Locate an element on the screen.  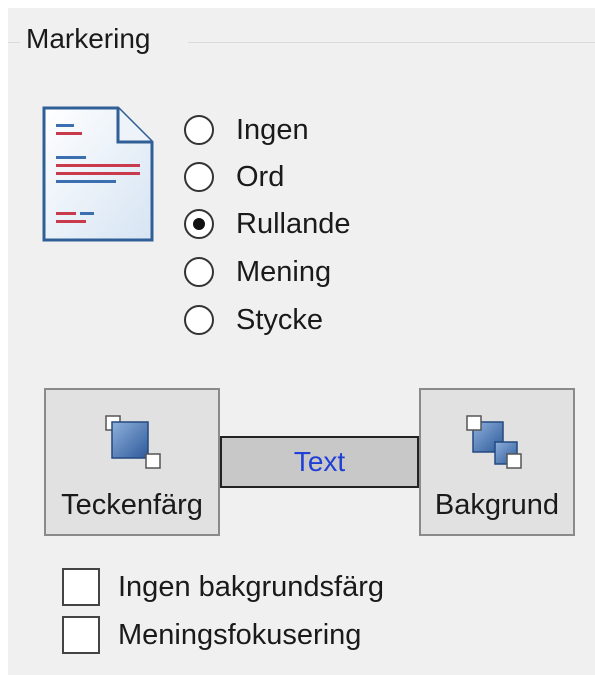
background-color-button-label: Bakgrund is located at coordinates (497, 505).